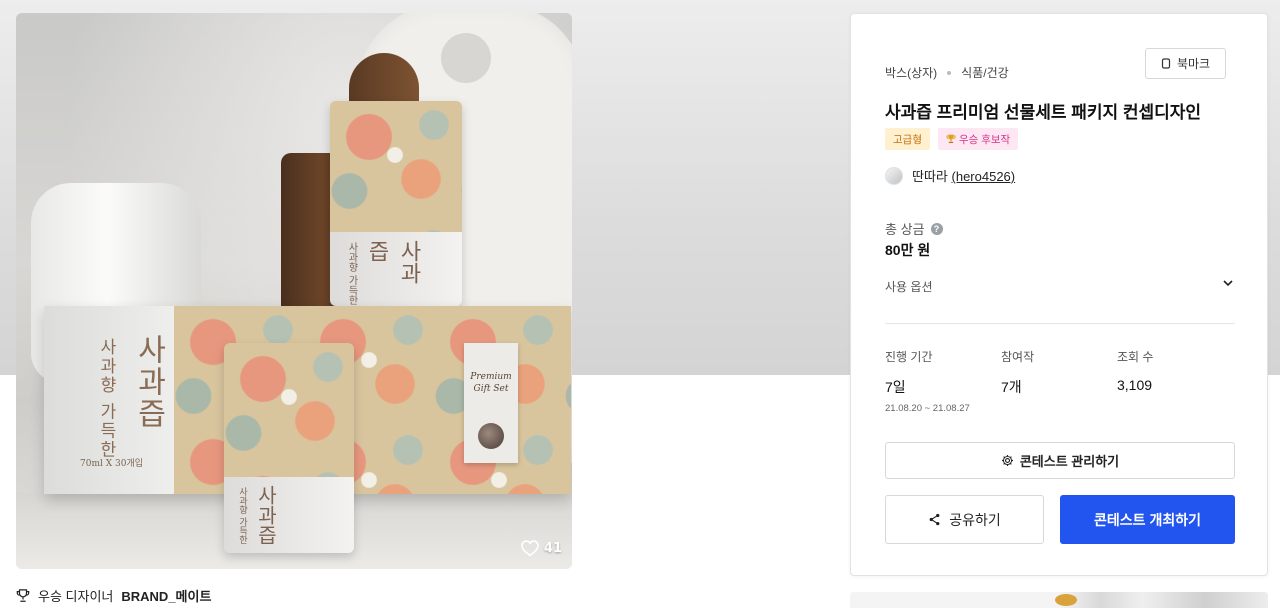  Describe the element at coordinates (491, 383) in the screenshot. I see `gift-tag-text: Premium Gift Set` at that location.